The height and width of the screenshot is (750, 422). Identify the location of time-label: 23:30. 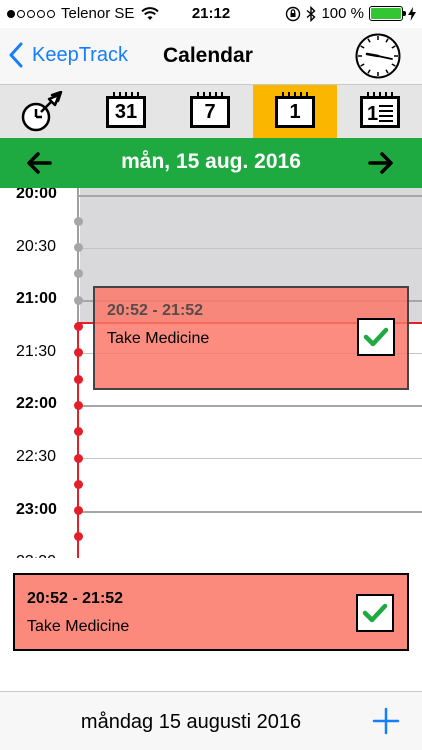
(42, 555).